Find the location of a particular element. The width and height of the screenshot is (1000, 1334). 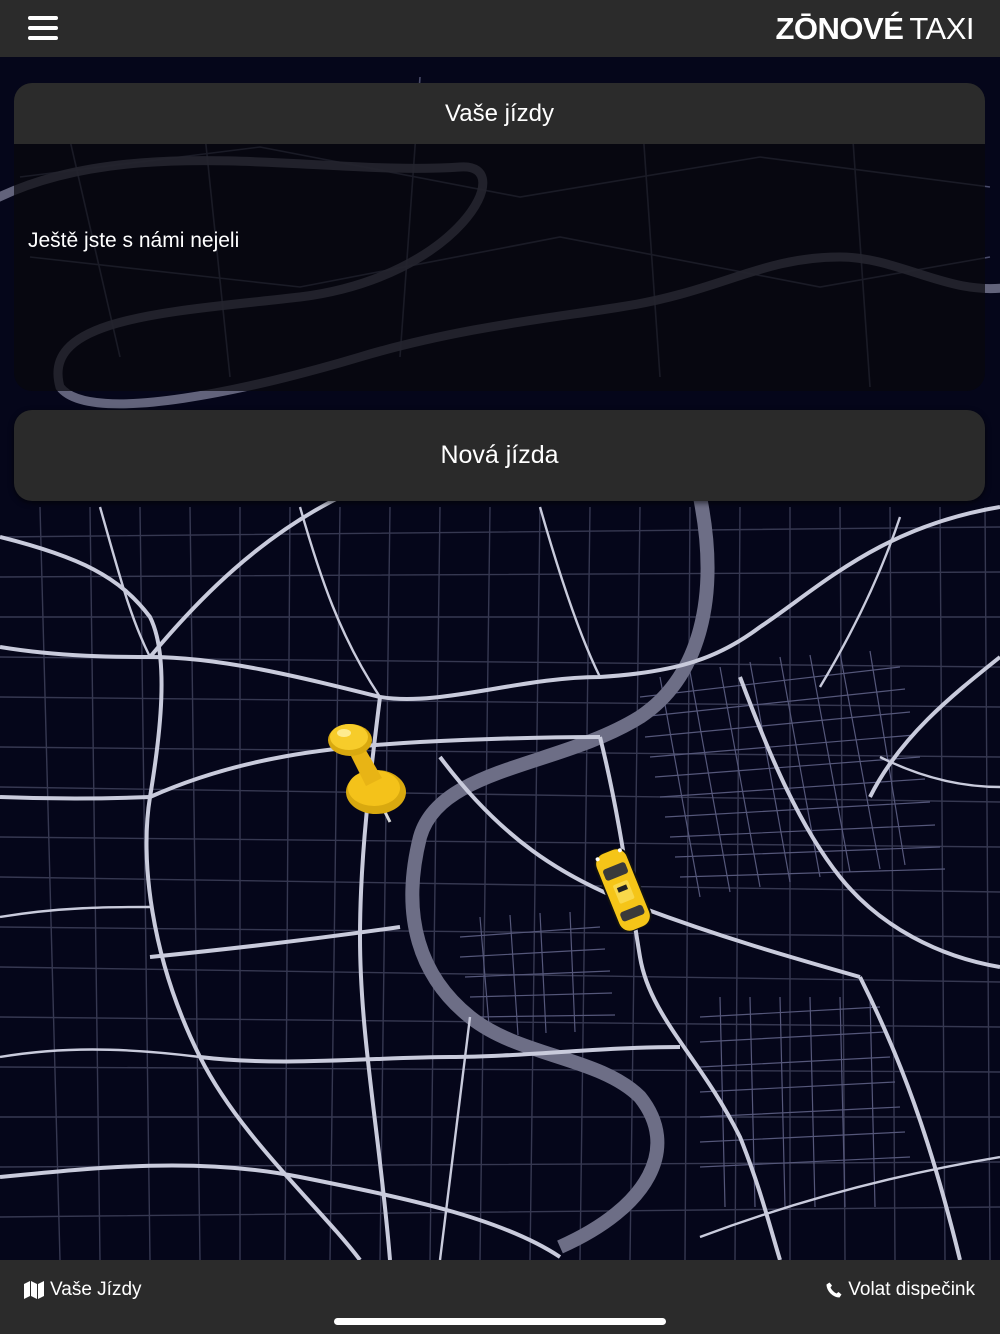

phone-icon is located at coordinates (834, 1290).